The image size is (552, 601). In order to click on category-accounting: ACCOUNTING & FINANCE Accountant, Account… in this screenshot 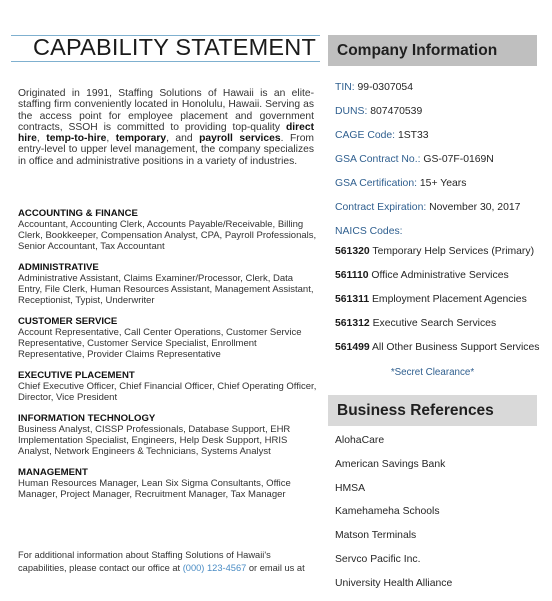, I will do `click(168, 230)`.